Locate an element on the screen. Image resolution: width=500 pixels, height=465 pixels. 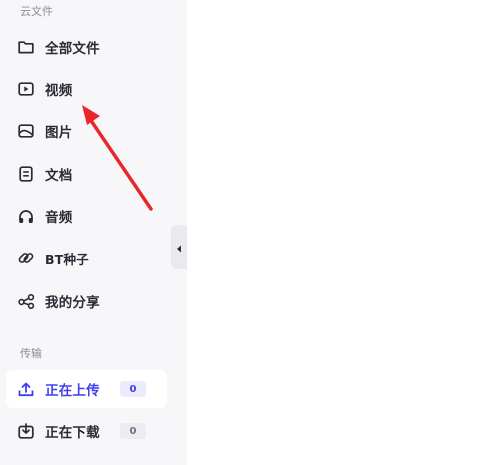
sidebar-item-bt-torrents: BT种子 is located at coordinates (86, 258).